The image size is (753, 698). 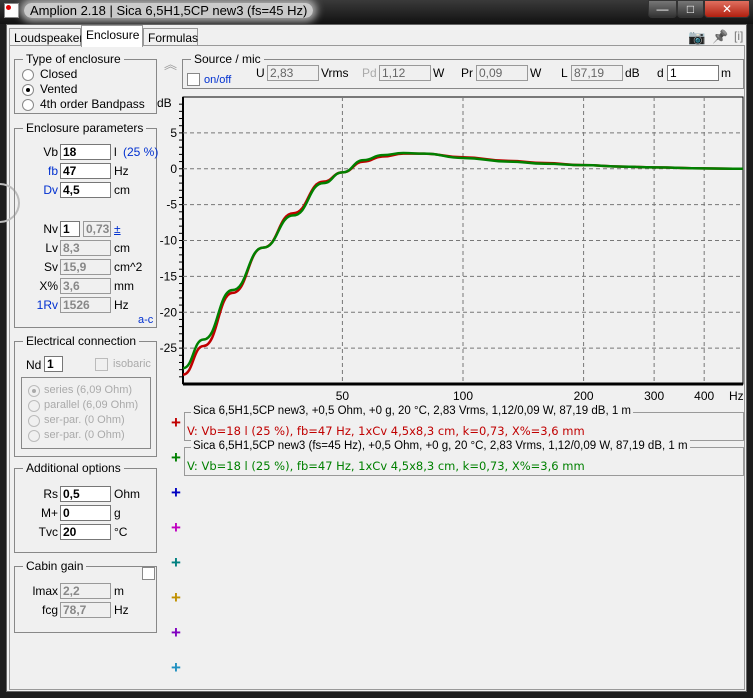 What do you see at coordinates (439, 73) in the screenshot?
I see `pd-unit: W` at bounding box center [439, 73].